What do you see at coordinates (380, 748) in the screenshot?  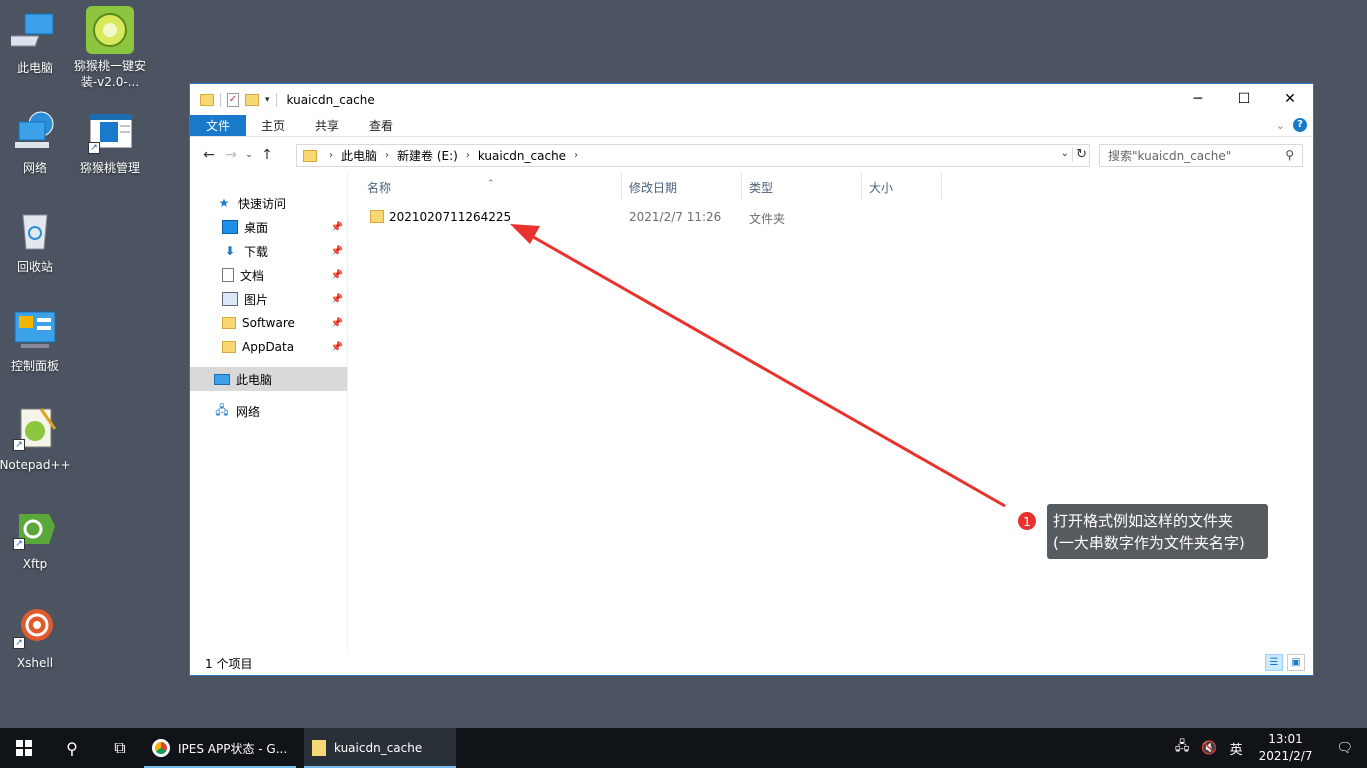 I see `taskbar-app-explorer: kuaicdn_cache` at bounding box center [380, 748].